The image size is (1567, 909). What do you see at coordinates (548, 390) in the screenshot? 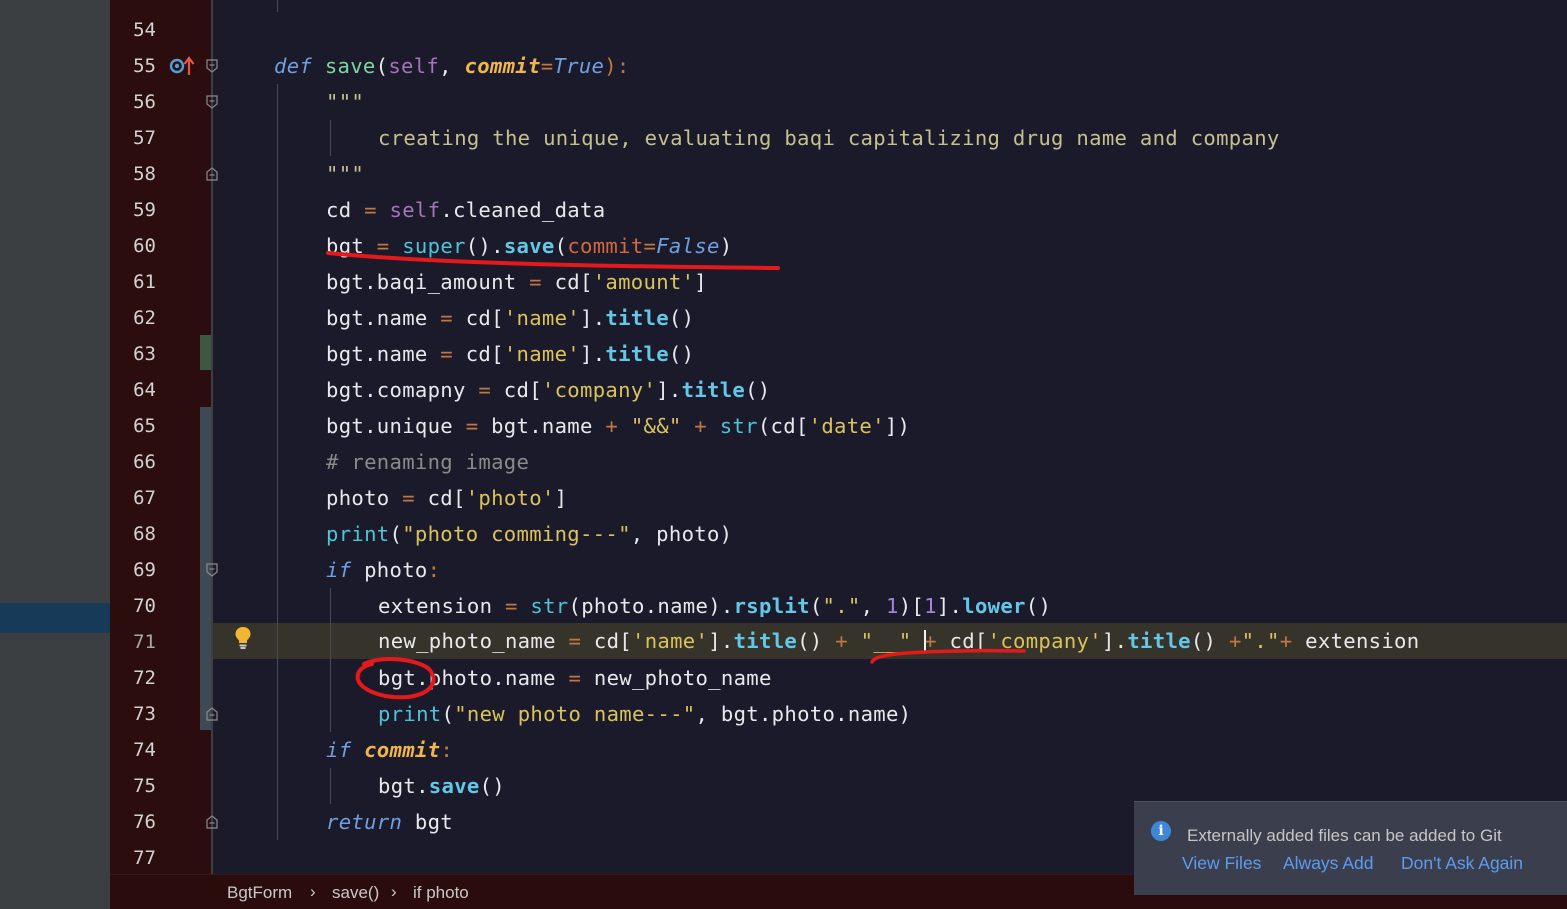
I see `code-line-64: bgt.comapny = cd['company'].title()` at bounding box center [548, 390].